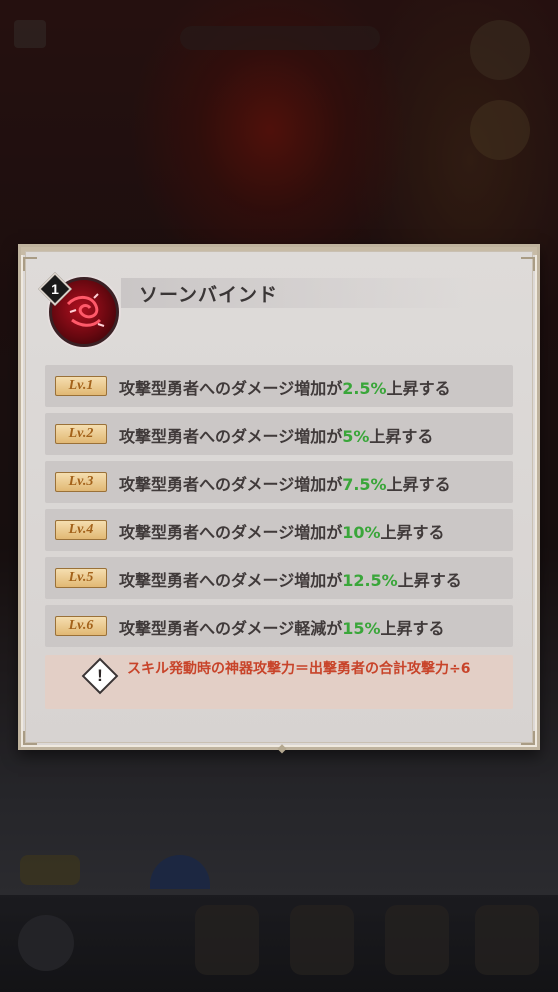 Image resolution: width=558 pixels, height=992 pixels. Describe the element at coordinates (81, 482) in the screenshot. I see `level-badge: Lv.3` at that location.